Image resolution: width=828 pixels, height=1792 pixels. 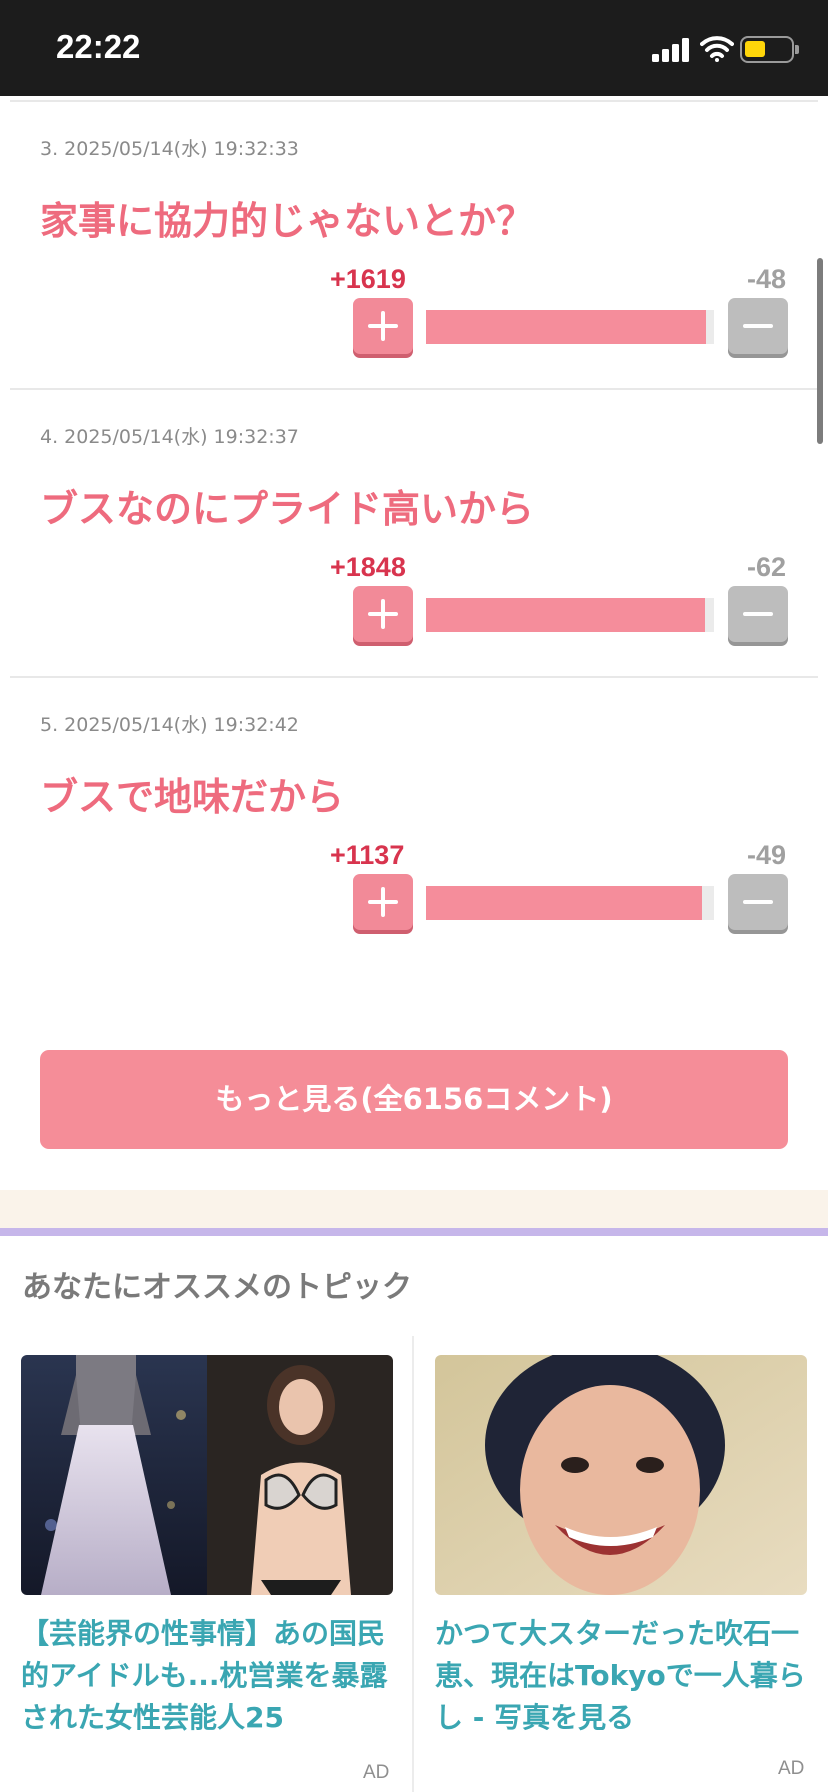 What do you see at coordinates (766, 855) in the screenshot?
I see `minus-count: -49` at bounding box center [766, 855].